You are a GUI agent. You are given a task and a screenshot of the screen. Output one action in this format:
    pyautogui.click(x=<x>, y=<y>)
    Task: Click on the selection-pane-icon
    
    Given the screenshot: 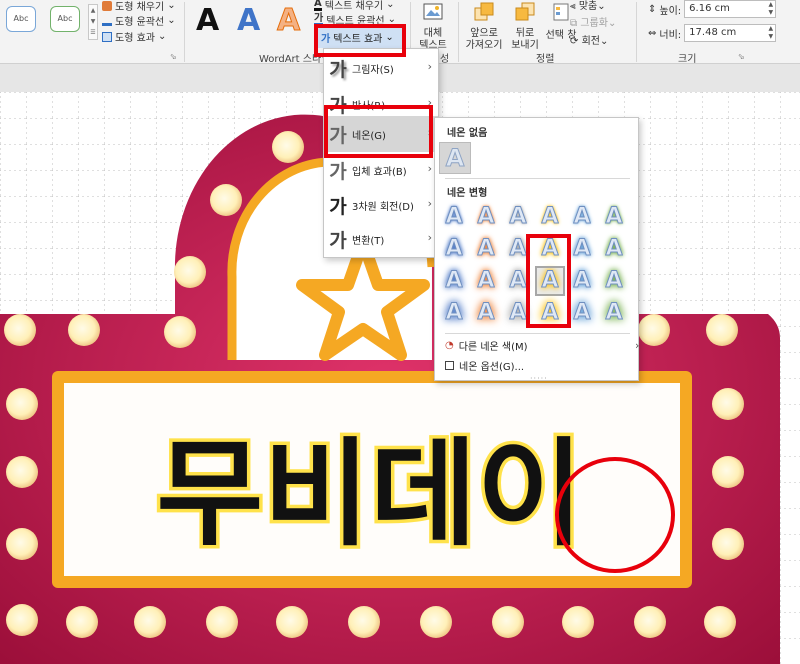 What is the action you would take?
    pyautogui.click(x=561, y=12)
    